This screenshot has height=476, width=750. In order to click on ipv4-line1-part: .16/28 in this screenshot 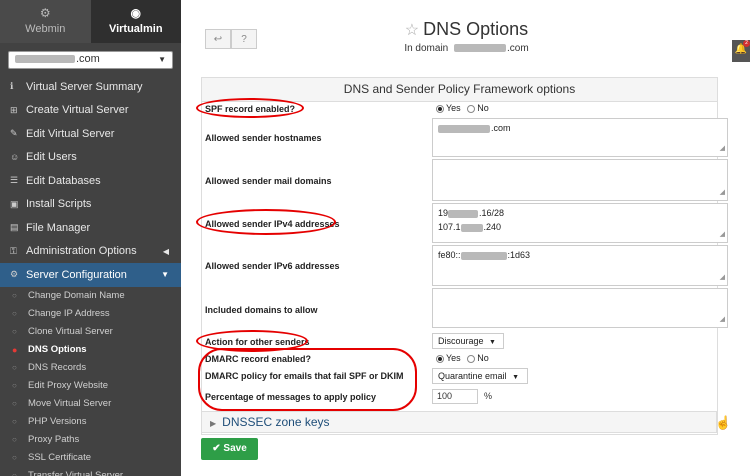, I will do `click(492, 213)`.